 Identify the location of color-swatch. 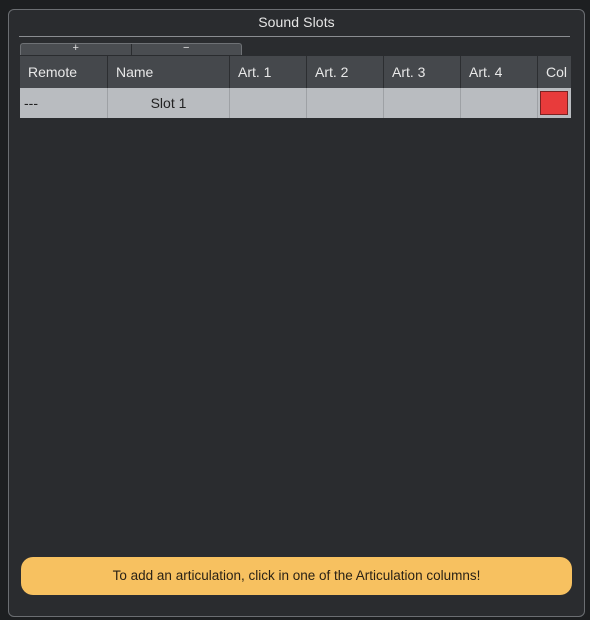
(554, 103).